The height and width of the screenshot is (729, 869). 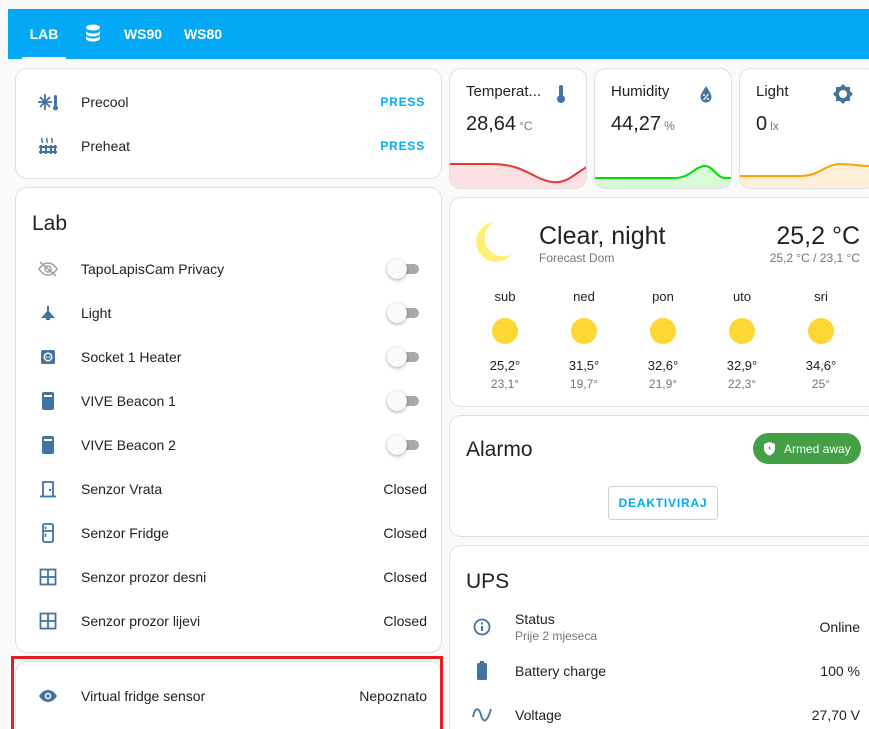 I want to click on temperature-graph, so click(x=518, y=175).